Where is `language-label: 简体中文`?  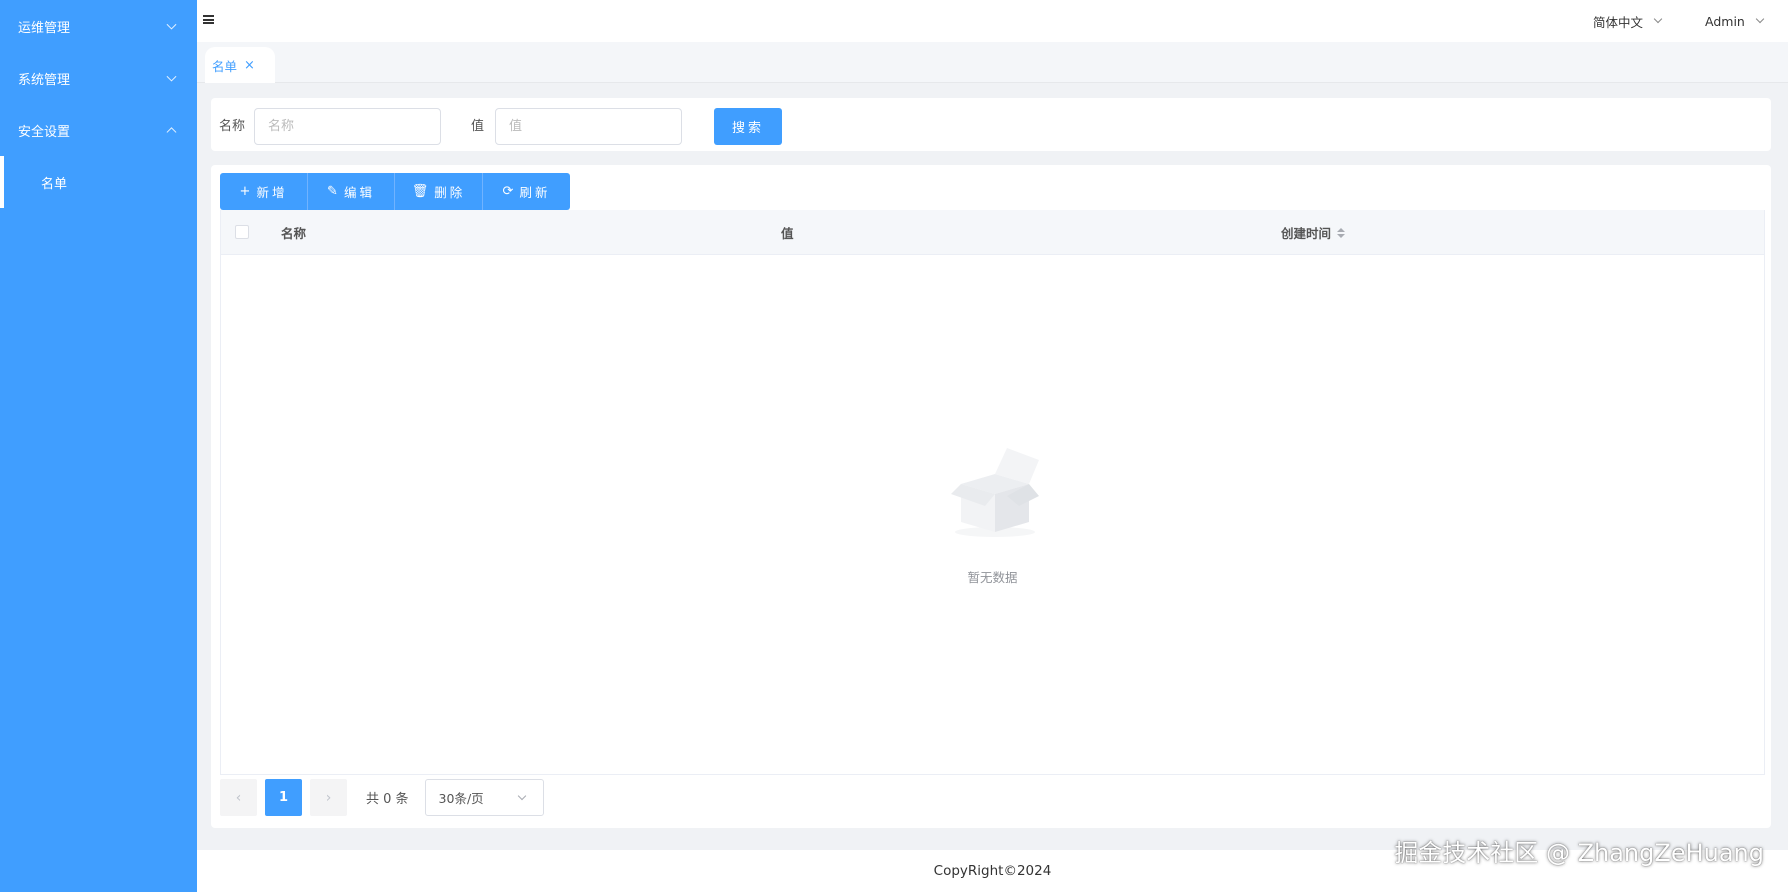 language-label: 简体中文 is located at coordinates (1618, 22).